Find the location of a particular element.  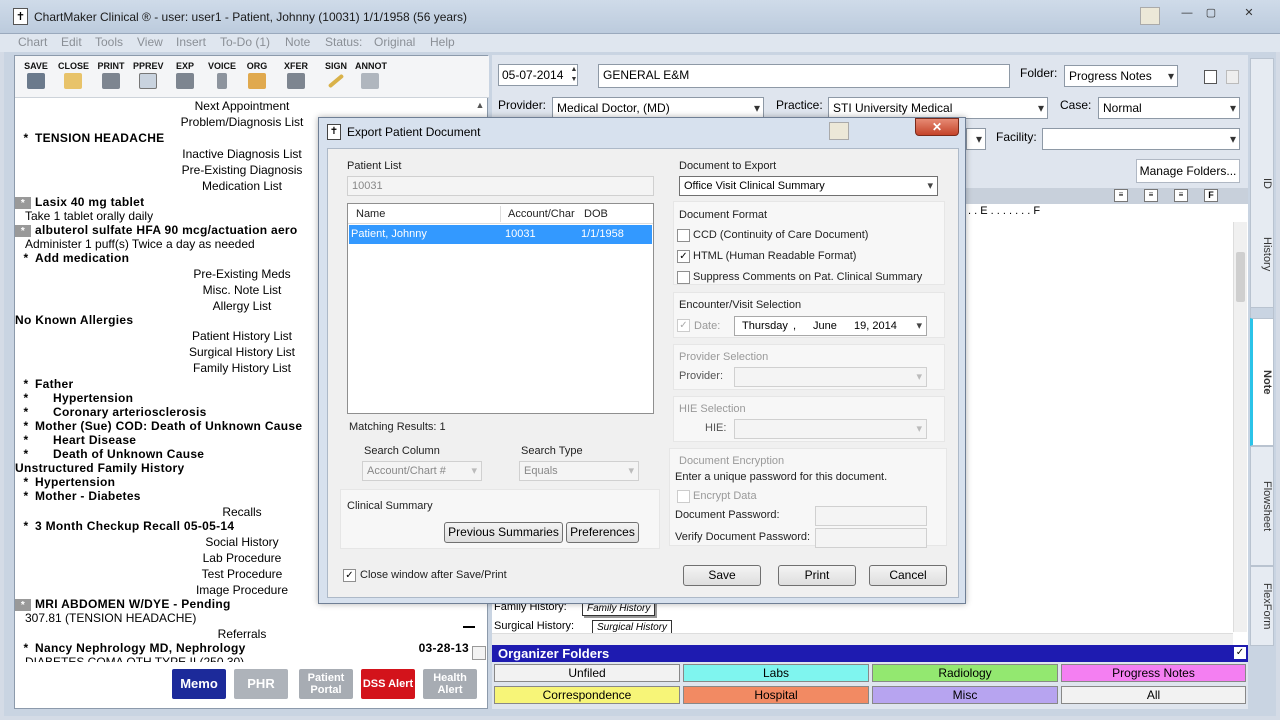

toolbar-pprev: PPREV is located at coordinates (148, 75).